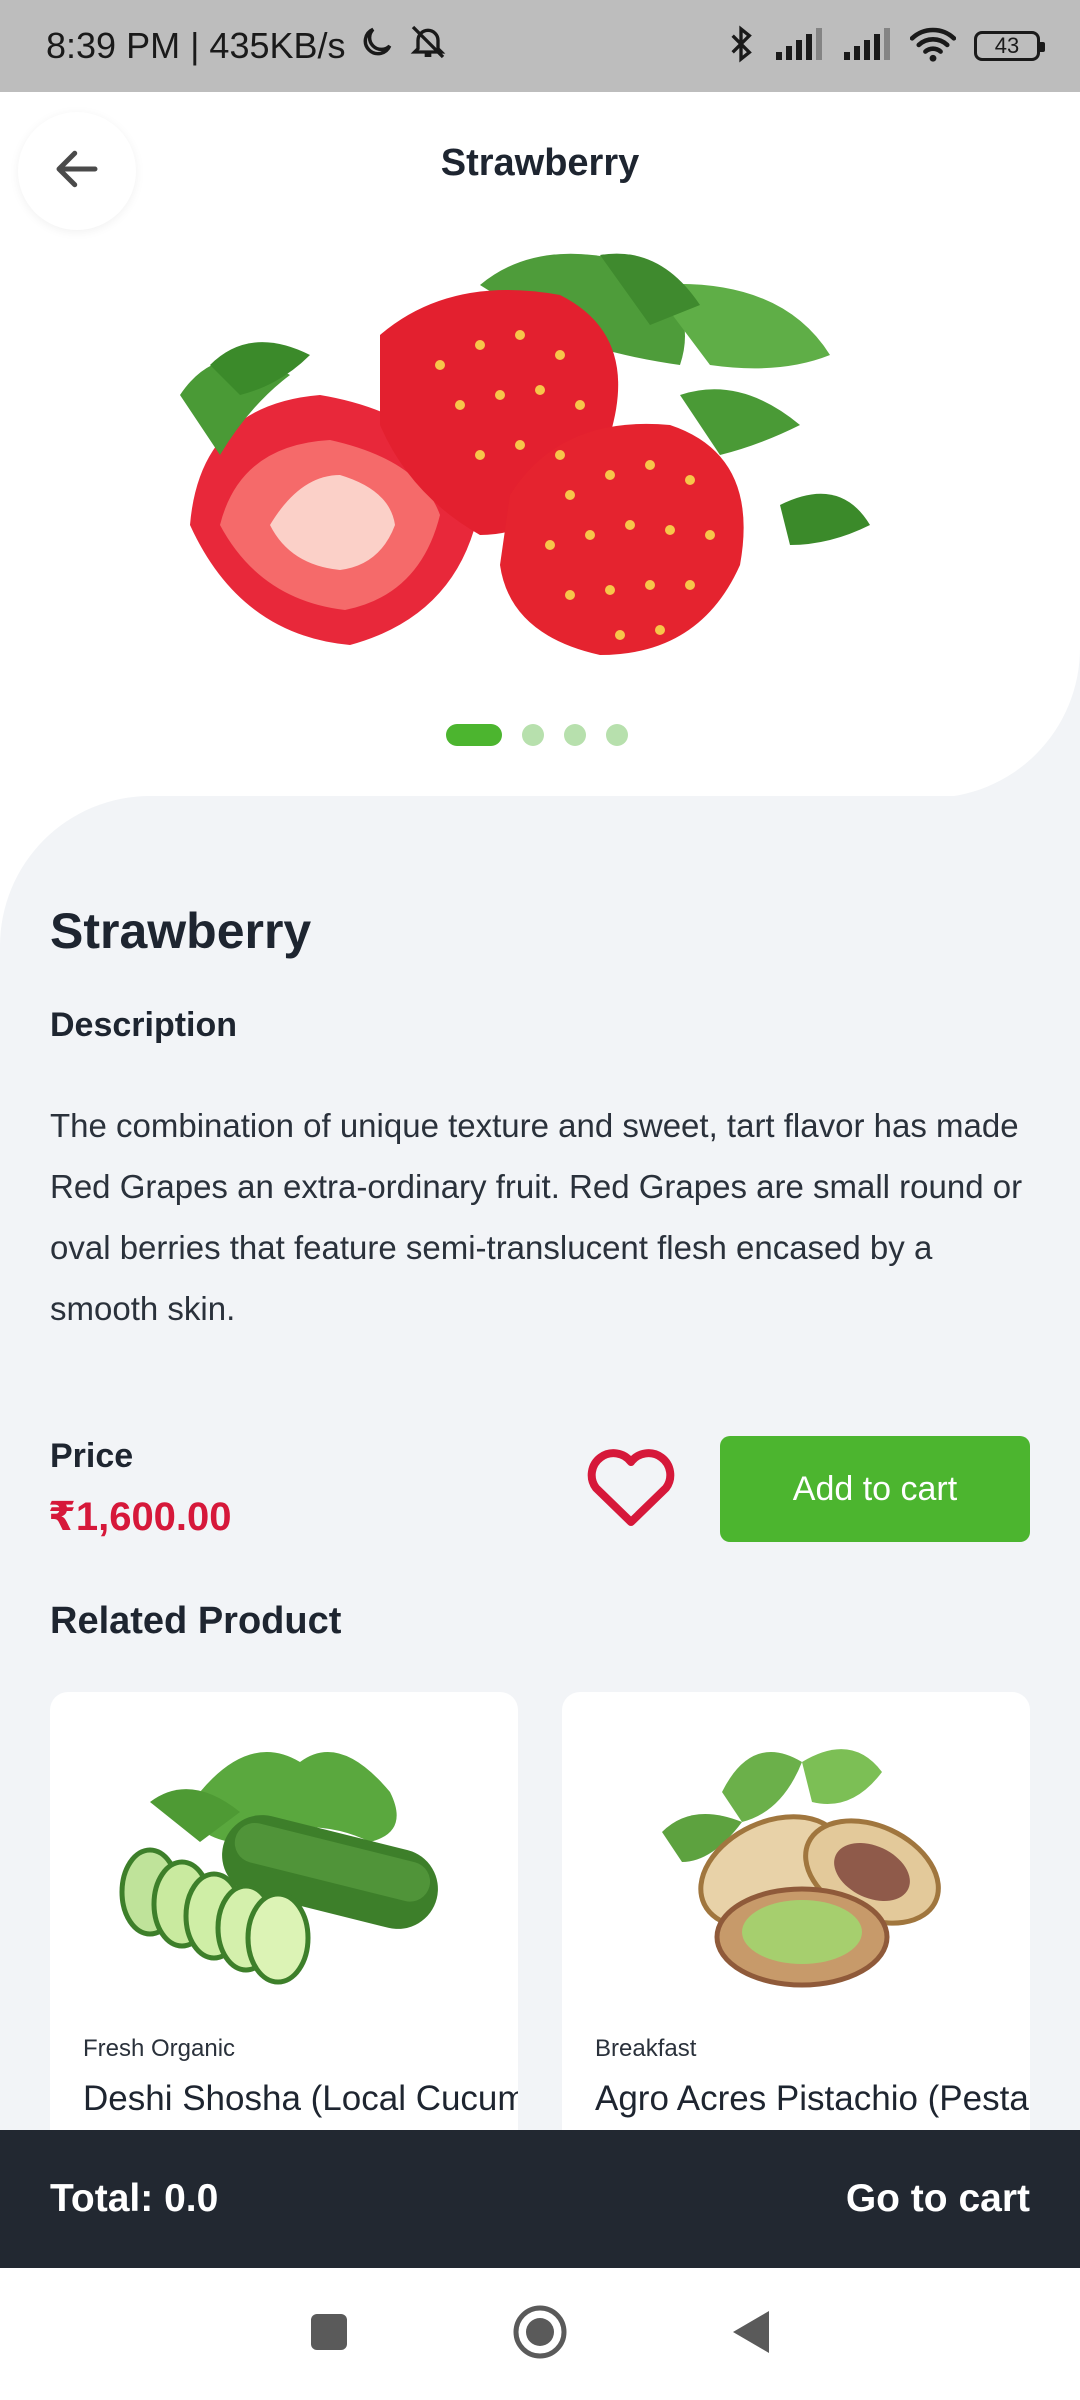 The image size is (1080, 2400). Describe the element at coordinates (181, 931) in the screenshot. I see `product-name: Strawberry` at that location.